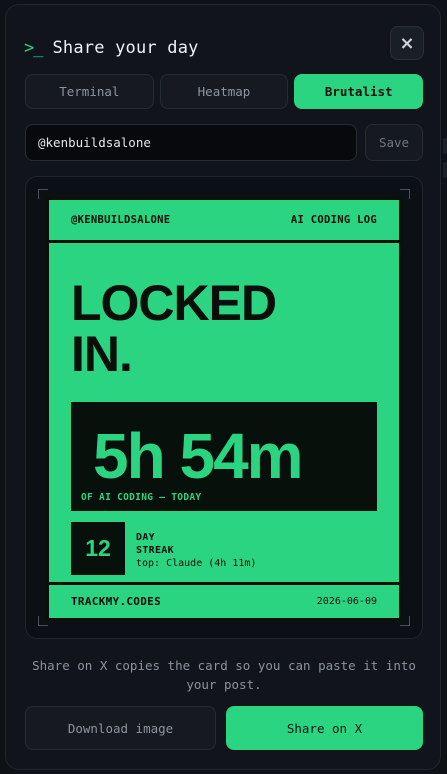 This screenshot has width=447, height=774. I want to click on streak-label: DAY STREAK, so click(155, 544).